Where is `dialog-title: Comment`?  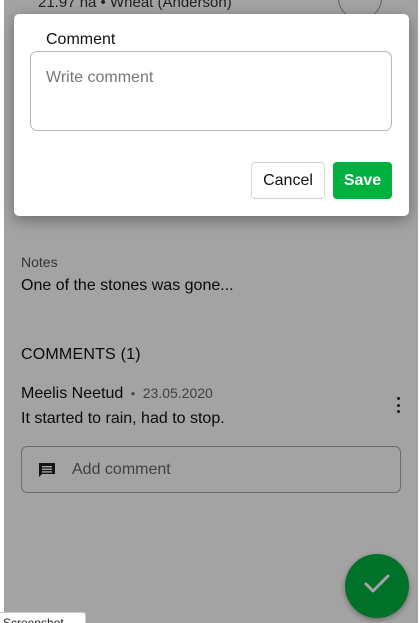
dialog-title: Comment is located at coordinates (81, 39).